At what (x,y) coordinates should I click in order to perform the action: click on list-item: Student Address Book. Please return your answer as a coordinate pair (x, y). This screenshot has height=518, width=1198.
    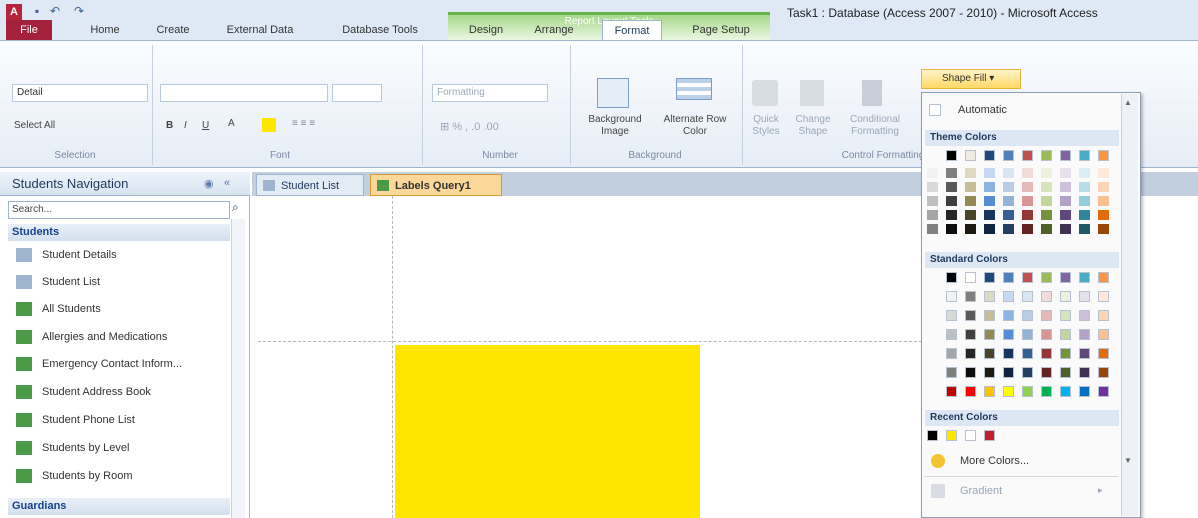
    Looking at the image, I should click on (122, 392).